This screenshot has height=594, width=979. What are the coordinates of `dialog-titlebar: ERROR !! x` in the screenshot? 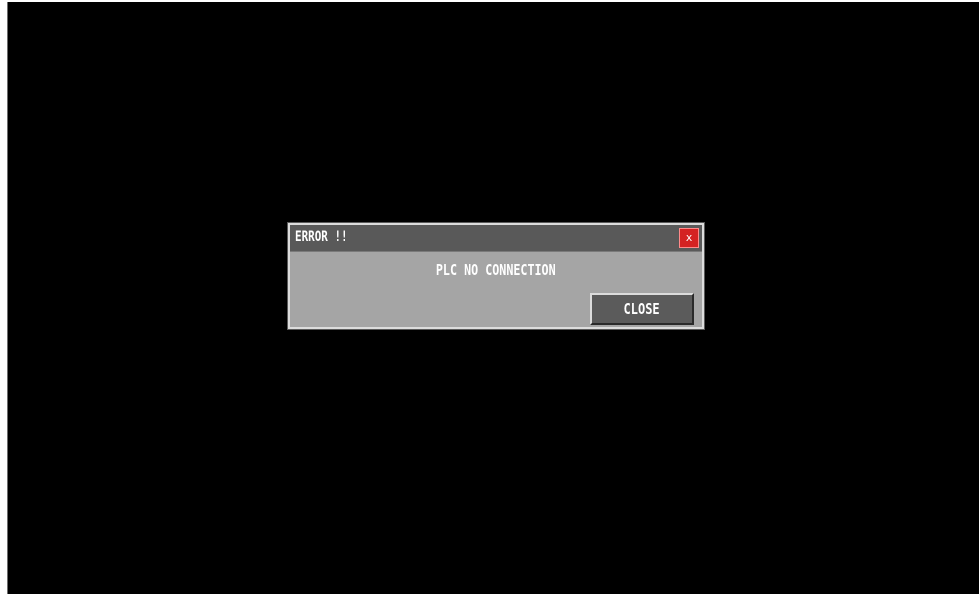 It's located at (496, 238).